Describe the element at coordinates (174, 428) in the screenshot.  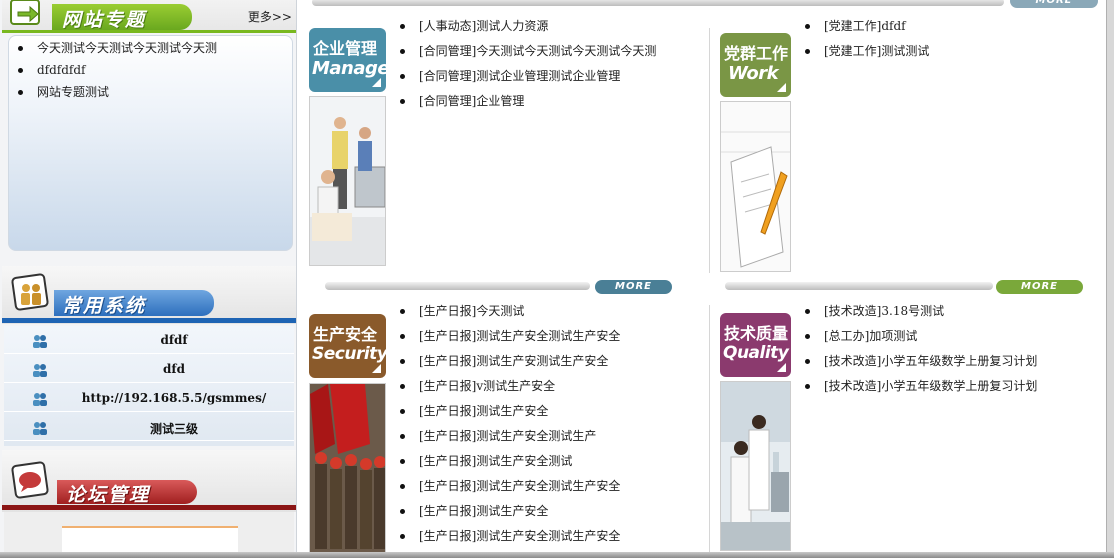
I see `system-link: 测试三级` at that location.